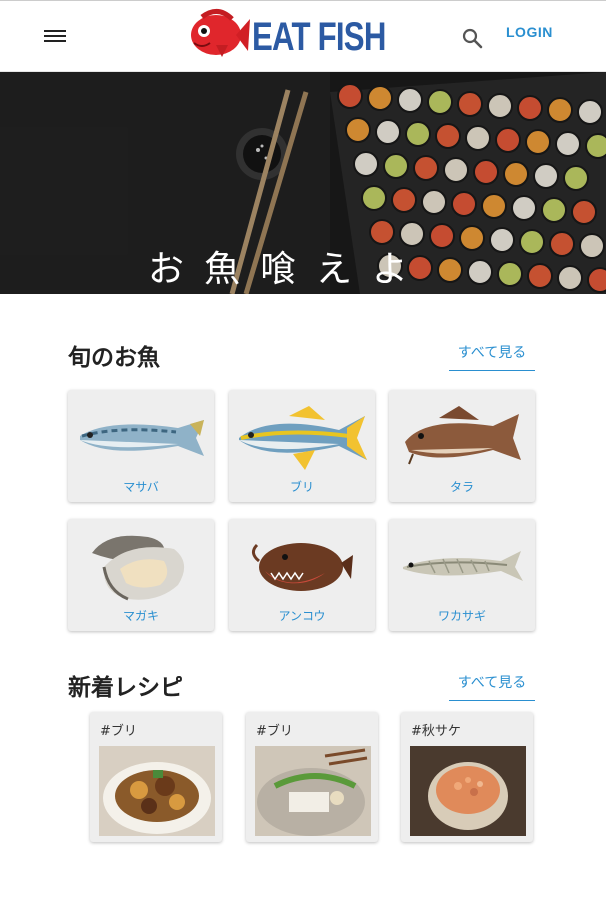 The height and width of the screenshot is (912, 606). I want to click on recipe-tag: #秋サケ, so click(436, 731).